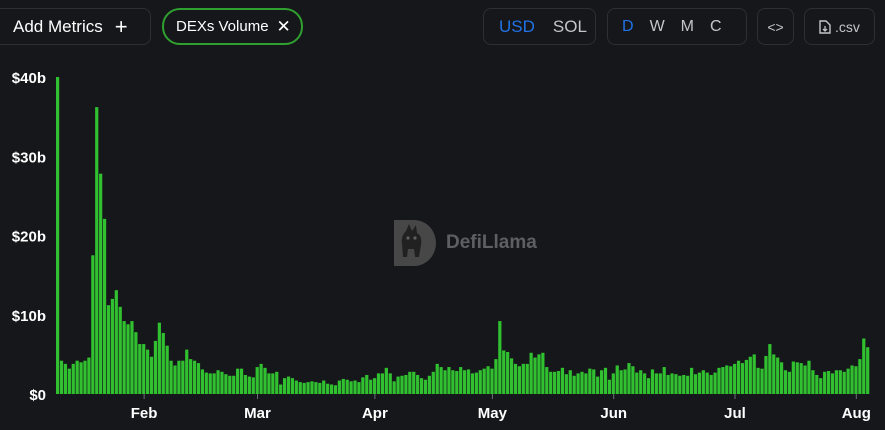 Image resolution: width=885 pixels, height=430 pixels. What do you see at coordinates (716, 27) in the screenshot?
I see `granularity-option-cumulative: C` at bounding box center [716, 27].